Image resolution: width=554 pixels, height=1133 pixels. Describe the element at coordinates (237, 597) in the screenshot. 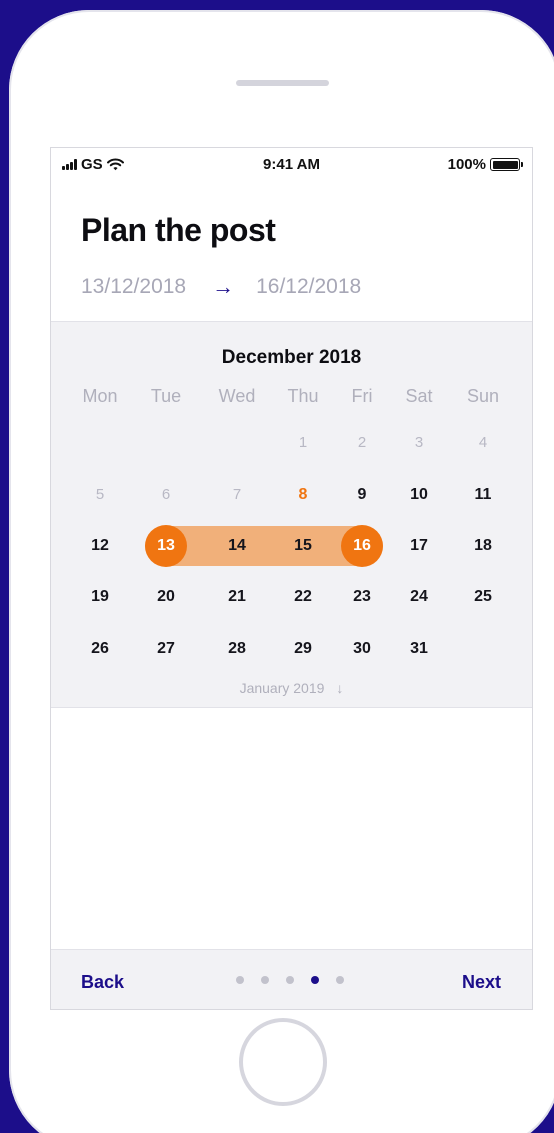

I see `calendar-day: 21` at that location.